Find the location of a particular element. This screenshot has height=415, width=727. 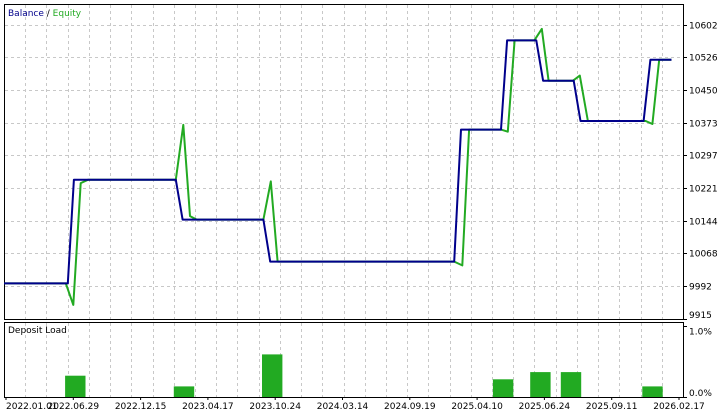

y-tick-label: 10373 is located at coordinates (703, 125).